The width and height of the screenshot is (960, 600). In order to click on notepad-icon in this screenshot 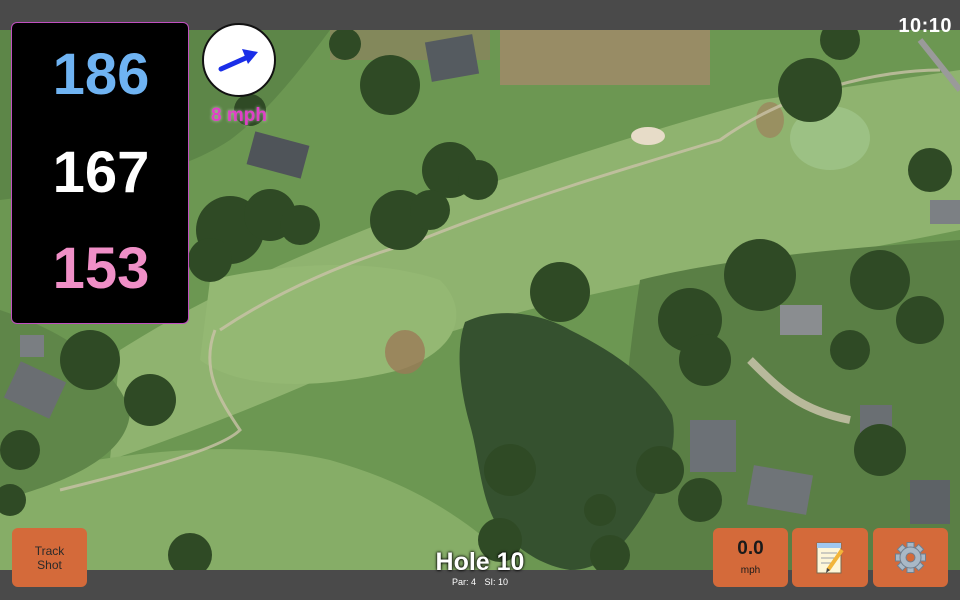, I will do `click(830, 558)`.